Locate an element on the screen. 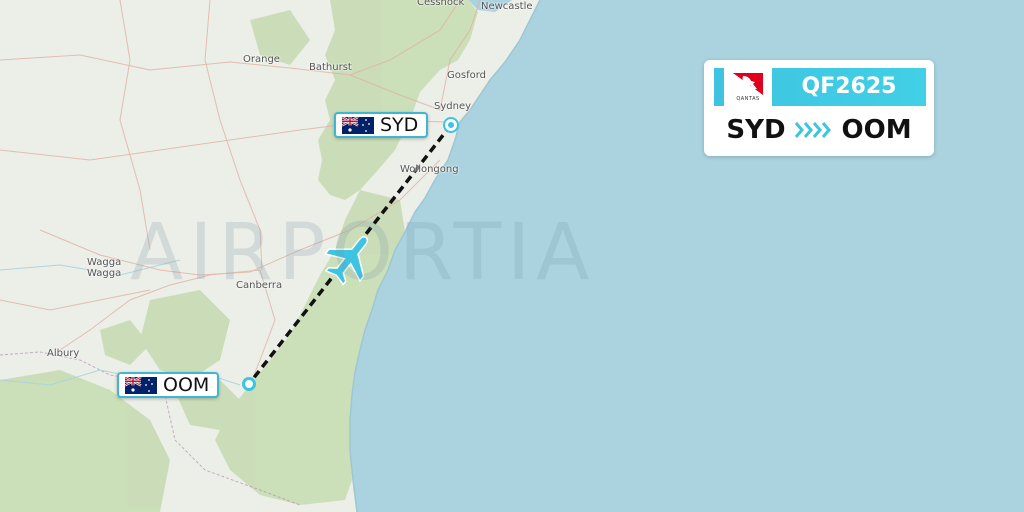 The width and height of the screenshot is (1024, 512). origin-airport-code: SYD is located at coordinates (399, 125).